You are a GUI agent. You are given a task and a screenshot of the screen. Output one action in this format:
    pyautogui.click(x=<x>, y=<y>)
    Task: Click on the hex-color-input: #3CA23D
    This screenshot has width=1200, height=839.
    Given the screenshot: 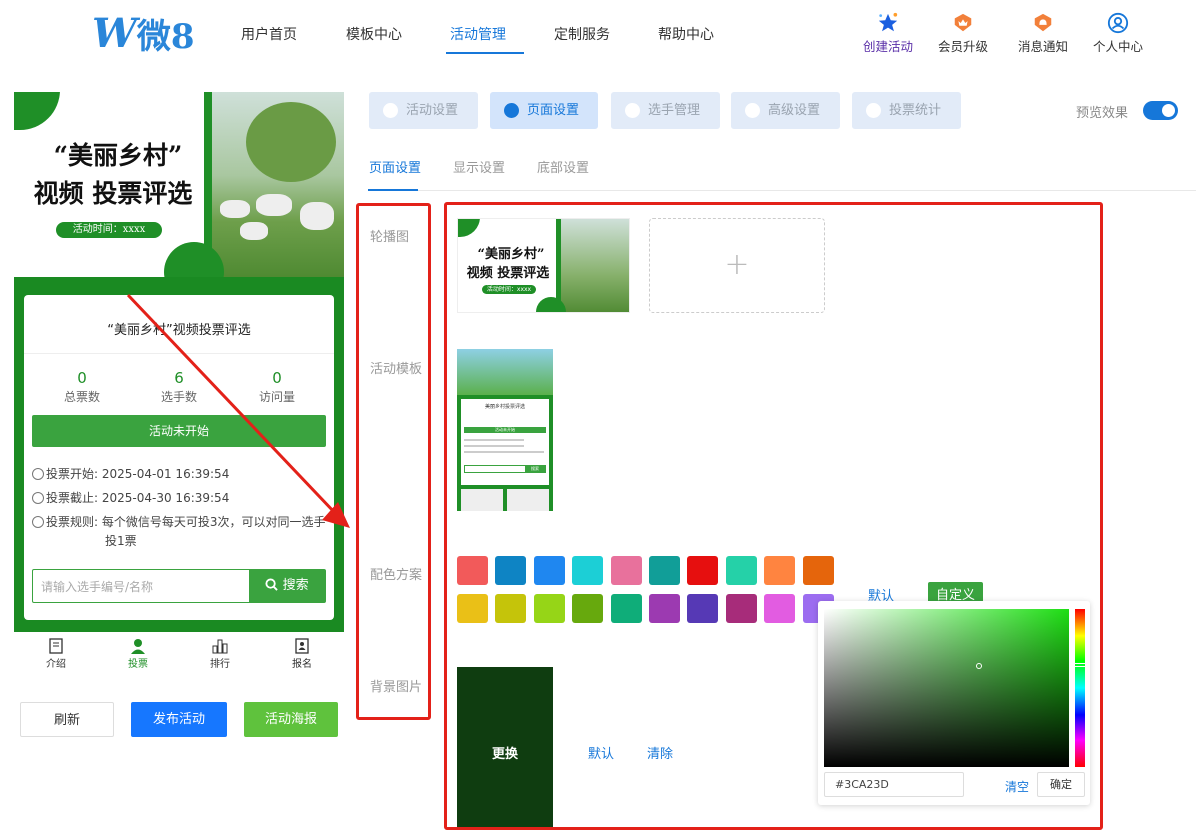 What is the action you would take?
    pyautogui.click(x=894, y=784)
    